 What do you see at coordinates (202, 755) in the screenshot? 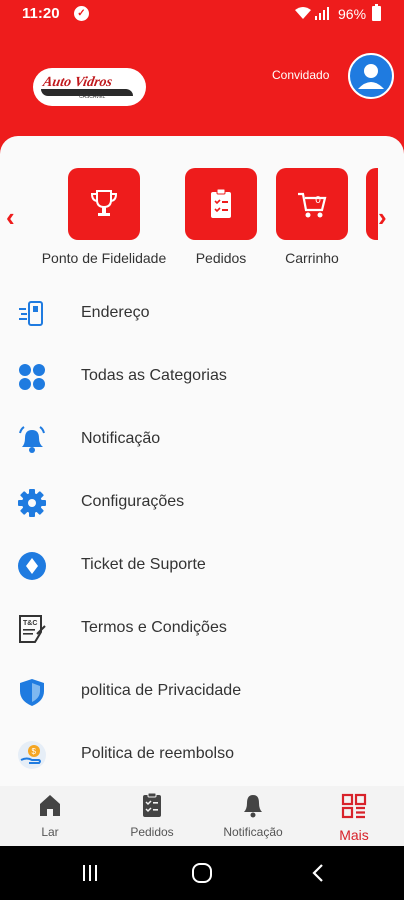
I see `menu-item-refund: $ Politica de reembolso` at bounding box center [202, 755].